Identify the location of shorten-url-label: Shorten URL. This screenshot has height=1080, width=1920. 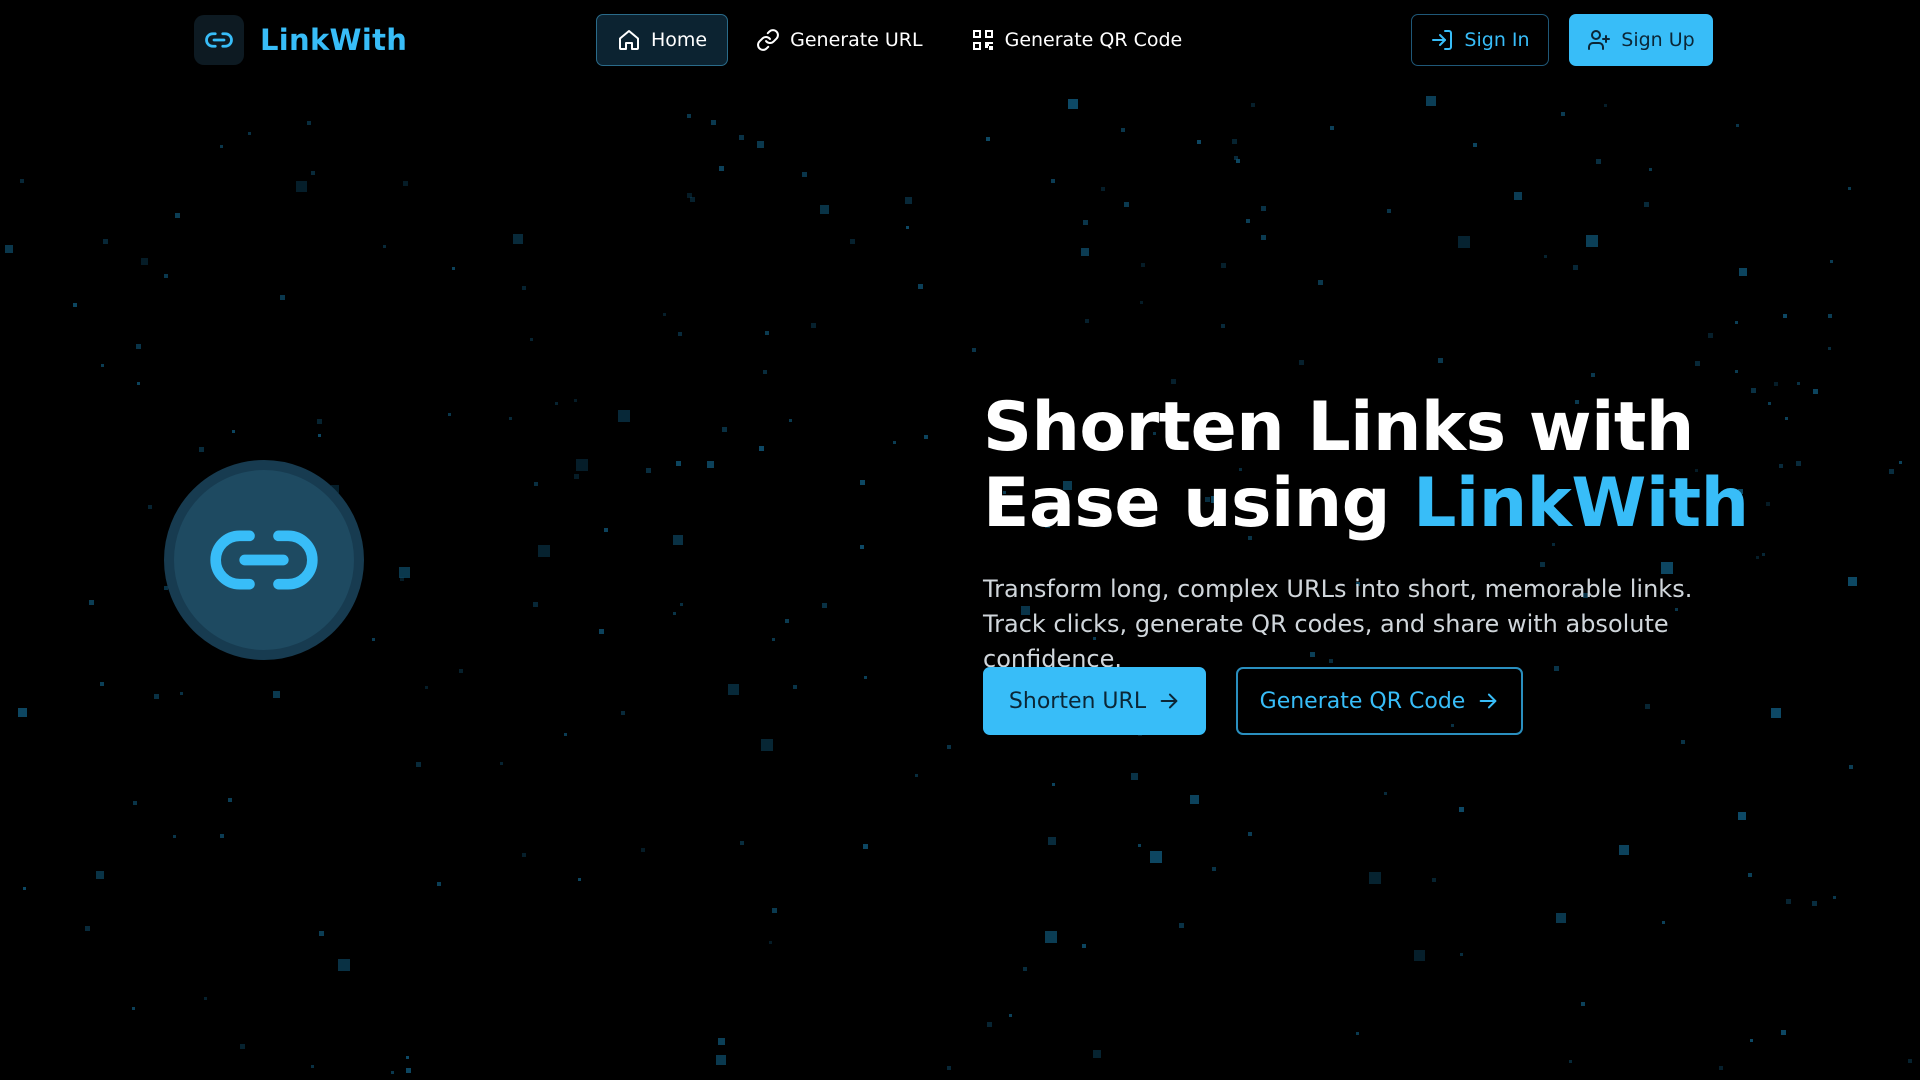
(1077, 701).